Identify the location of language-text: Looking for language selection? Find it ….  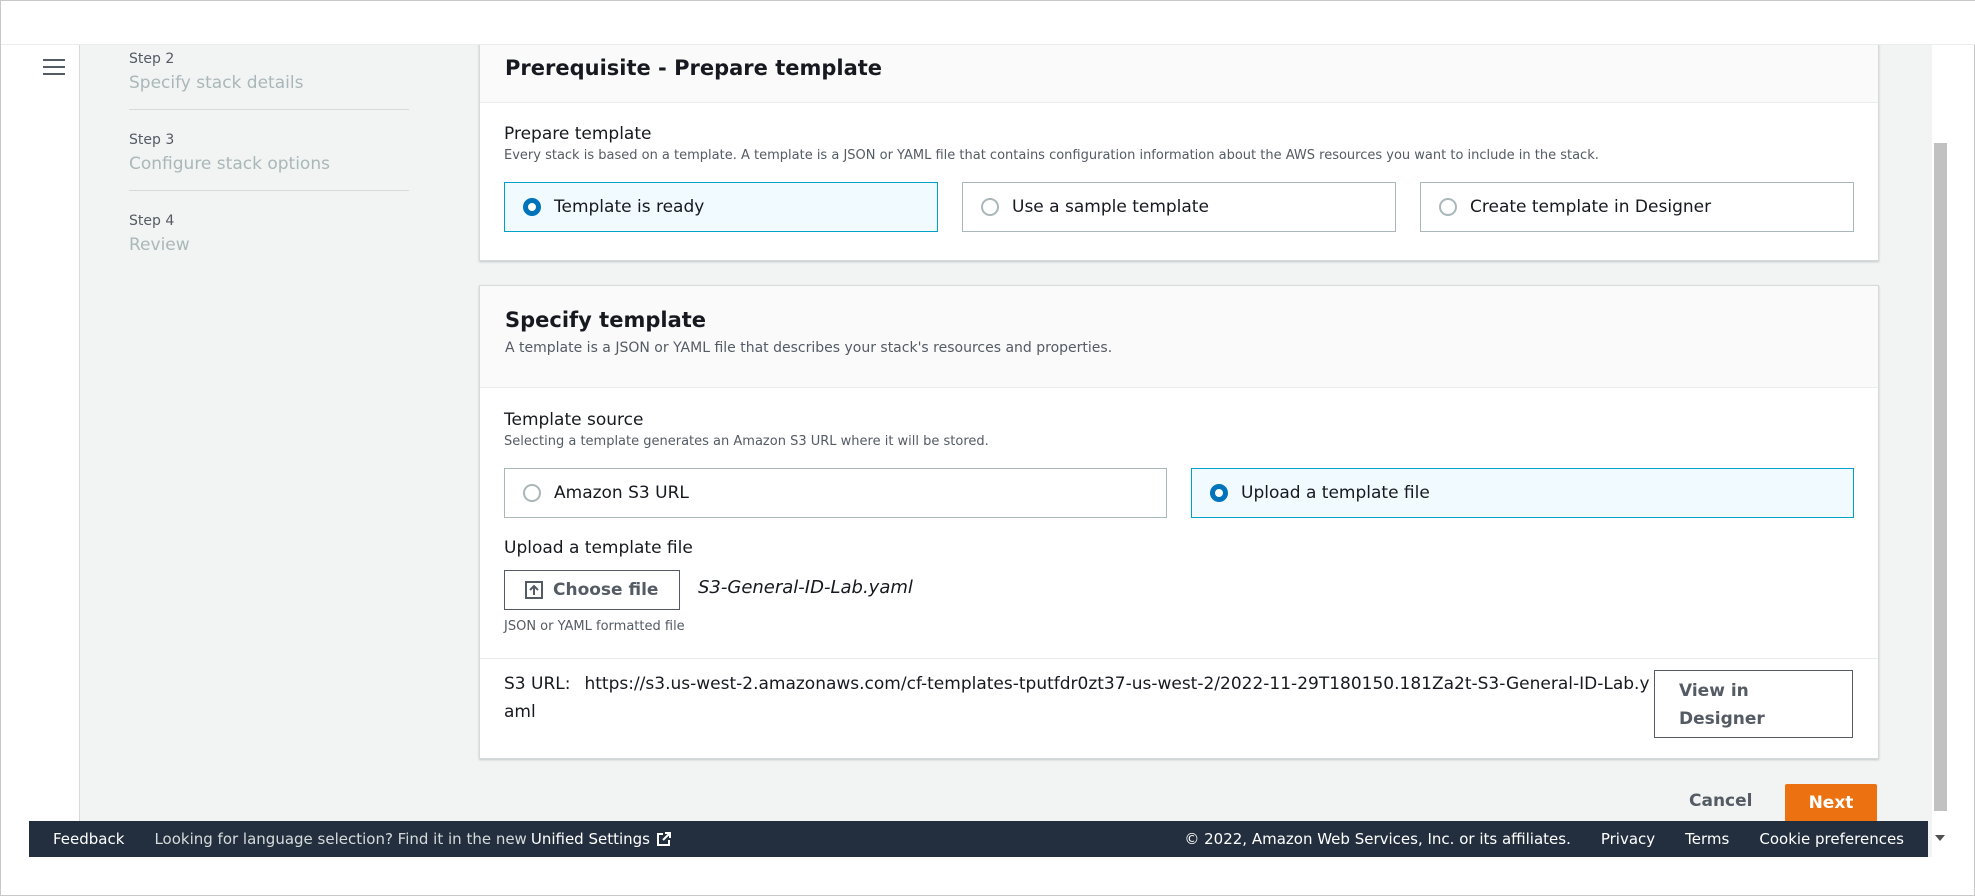
(340, 839).